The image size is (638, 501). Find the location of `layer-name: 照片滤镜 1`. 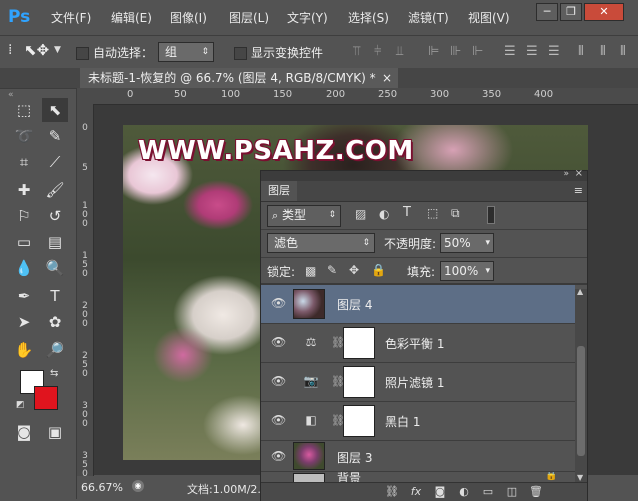

layer-name: 照片滤镜 1 is located at coordinates (414, 382).